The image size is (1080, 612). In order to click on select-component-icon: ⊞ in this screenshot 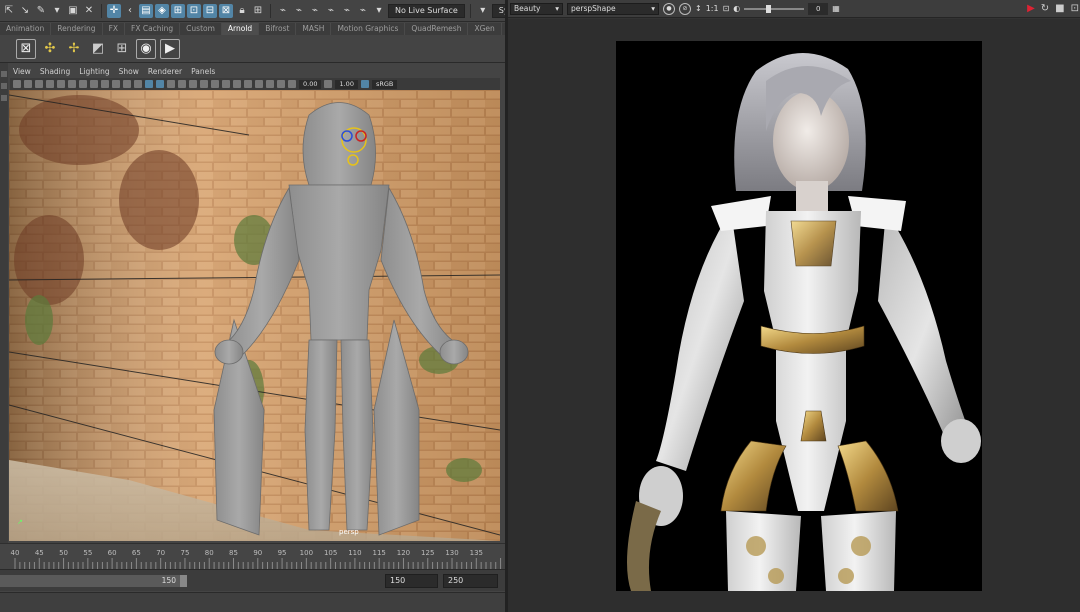, I will do `click(178, 10)`.